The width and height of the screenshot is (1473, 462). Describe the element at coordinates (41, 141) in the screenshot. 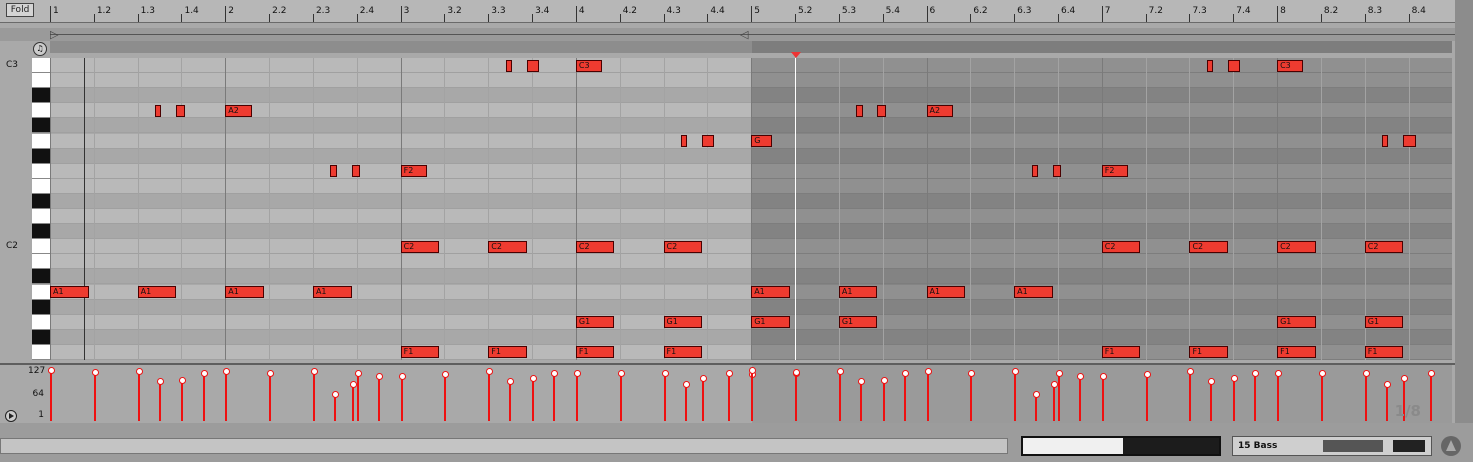

I see `piano-key-g2` at that location.